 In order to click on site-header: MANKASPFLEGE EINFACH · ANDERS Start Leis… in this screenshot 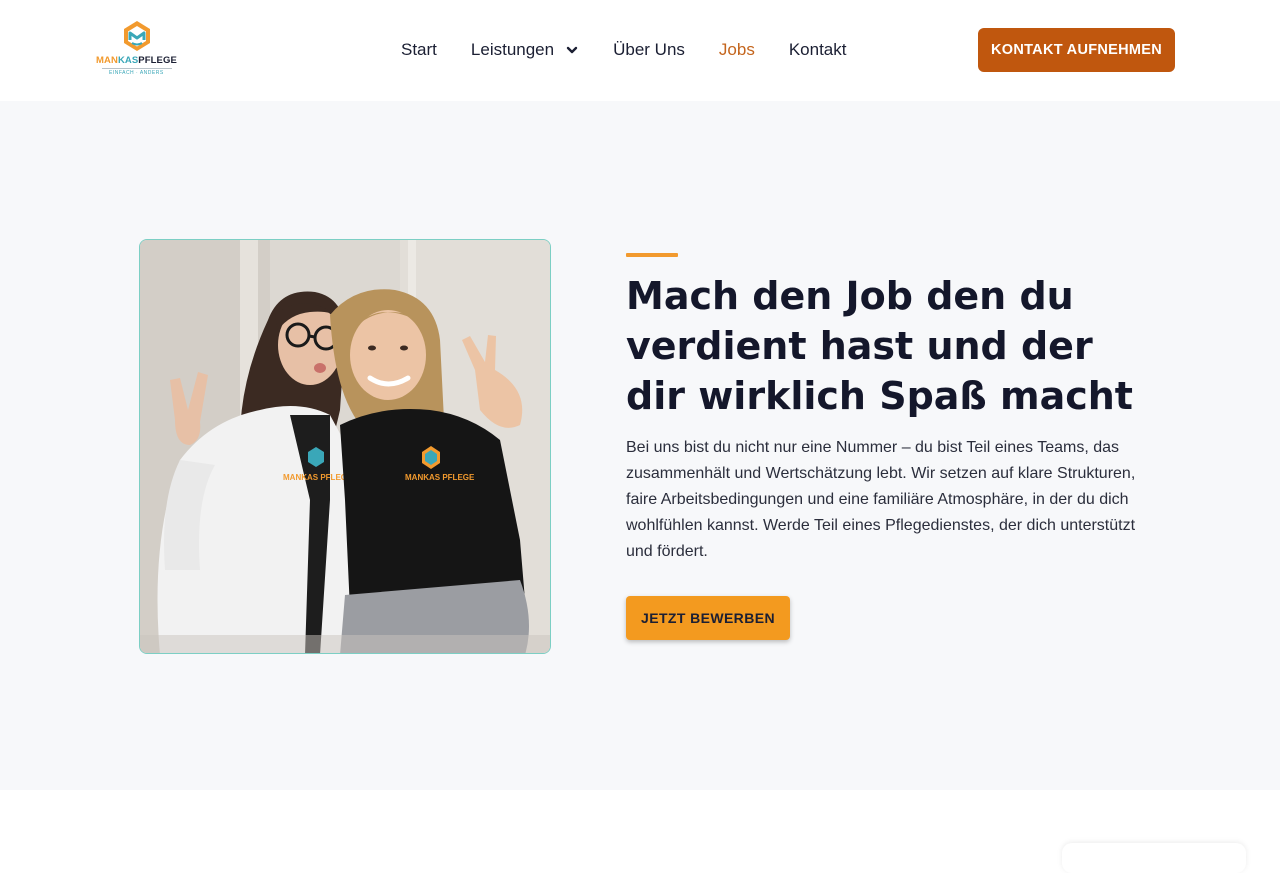, I will do `click(640, 50)`.